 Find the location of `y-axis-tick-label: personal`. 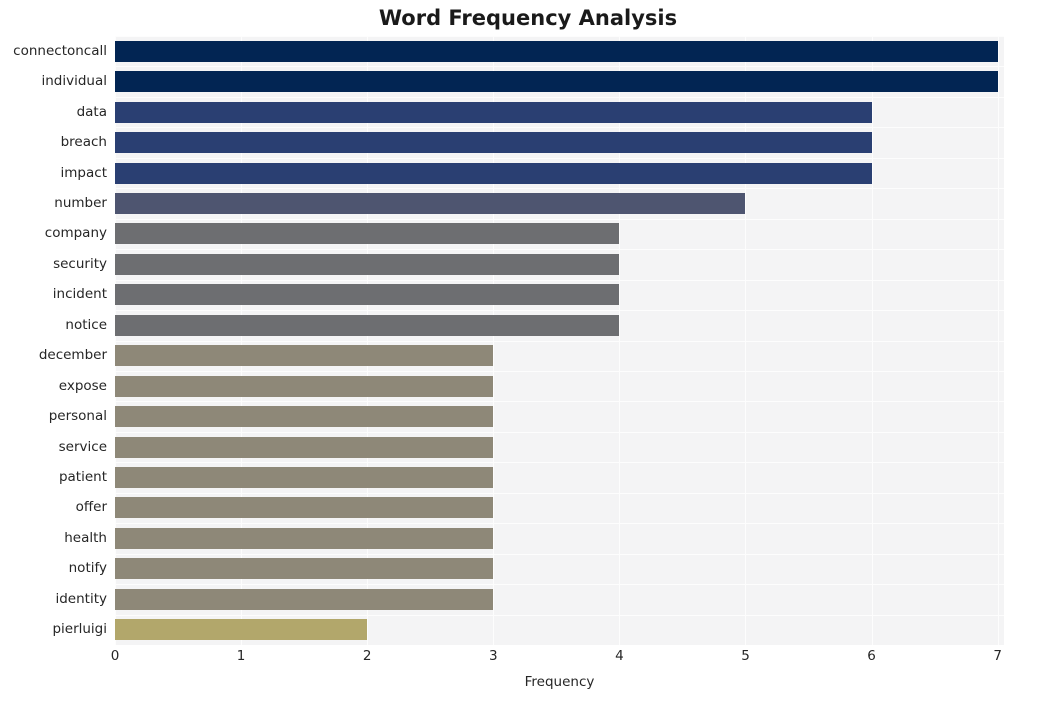

y-axis-tick-label: personal is located at coordinates (77, 416).